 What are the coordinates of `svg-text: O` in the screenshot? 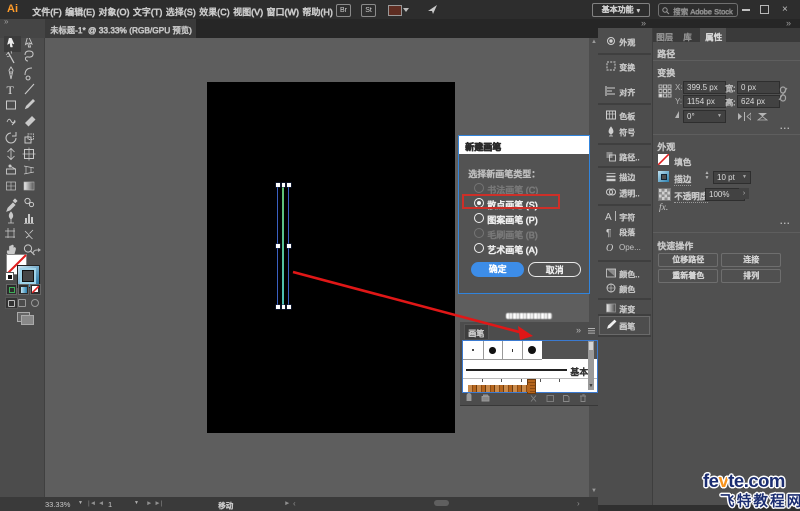 It's located at (609, 248).